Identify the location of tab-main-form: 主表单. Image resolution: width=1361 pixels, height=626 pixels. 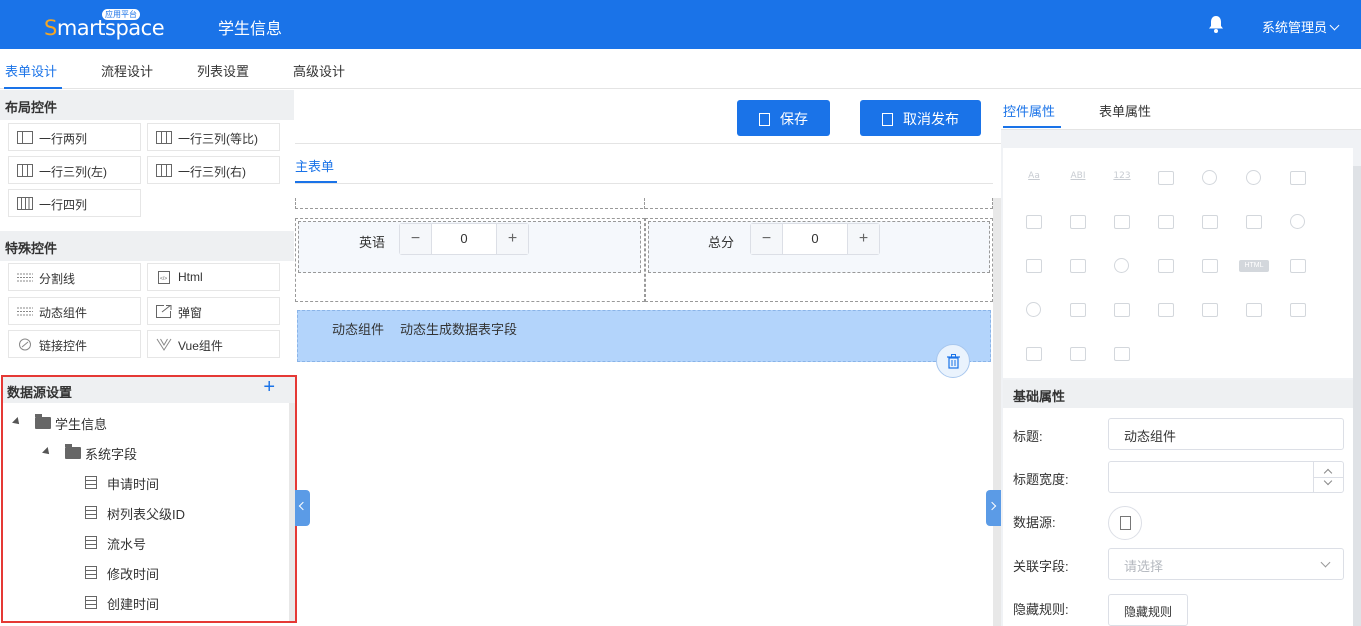
(314, 165).